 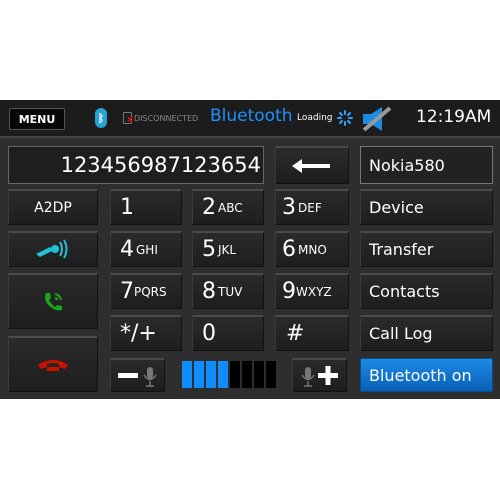 I want to click on clock: 12:19AM, so click(x=454, y=117).